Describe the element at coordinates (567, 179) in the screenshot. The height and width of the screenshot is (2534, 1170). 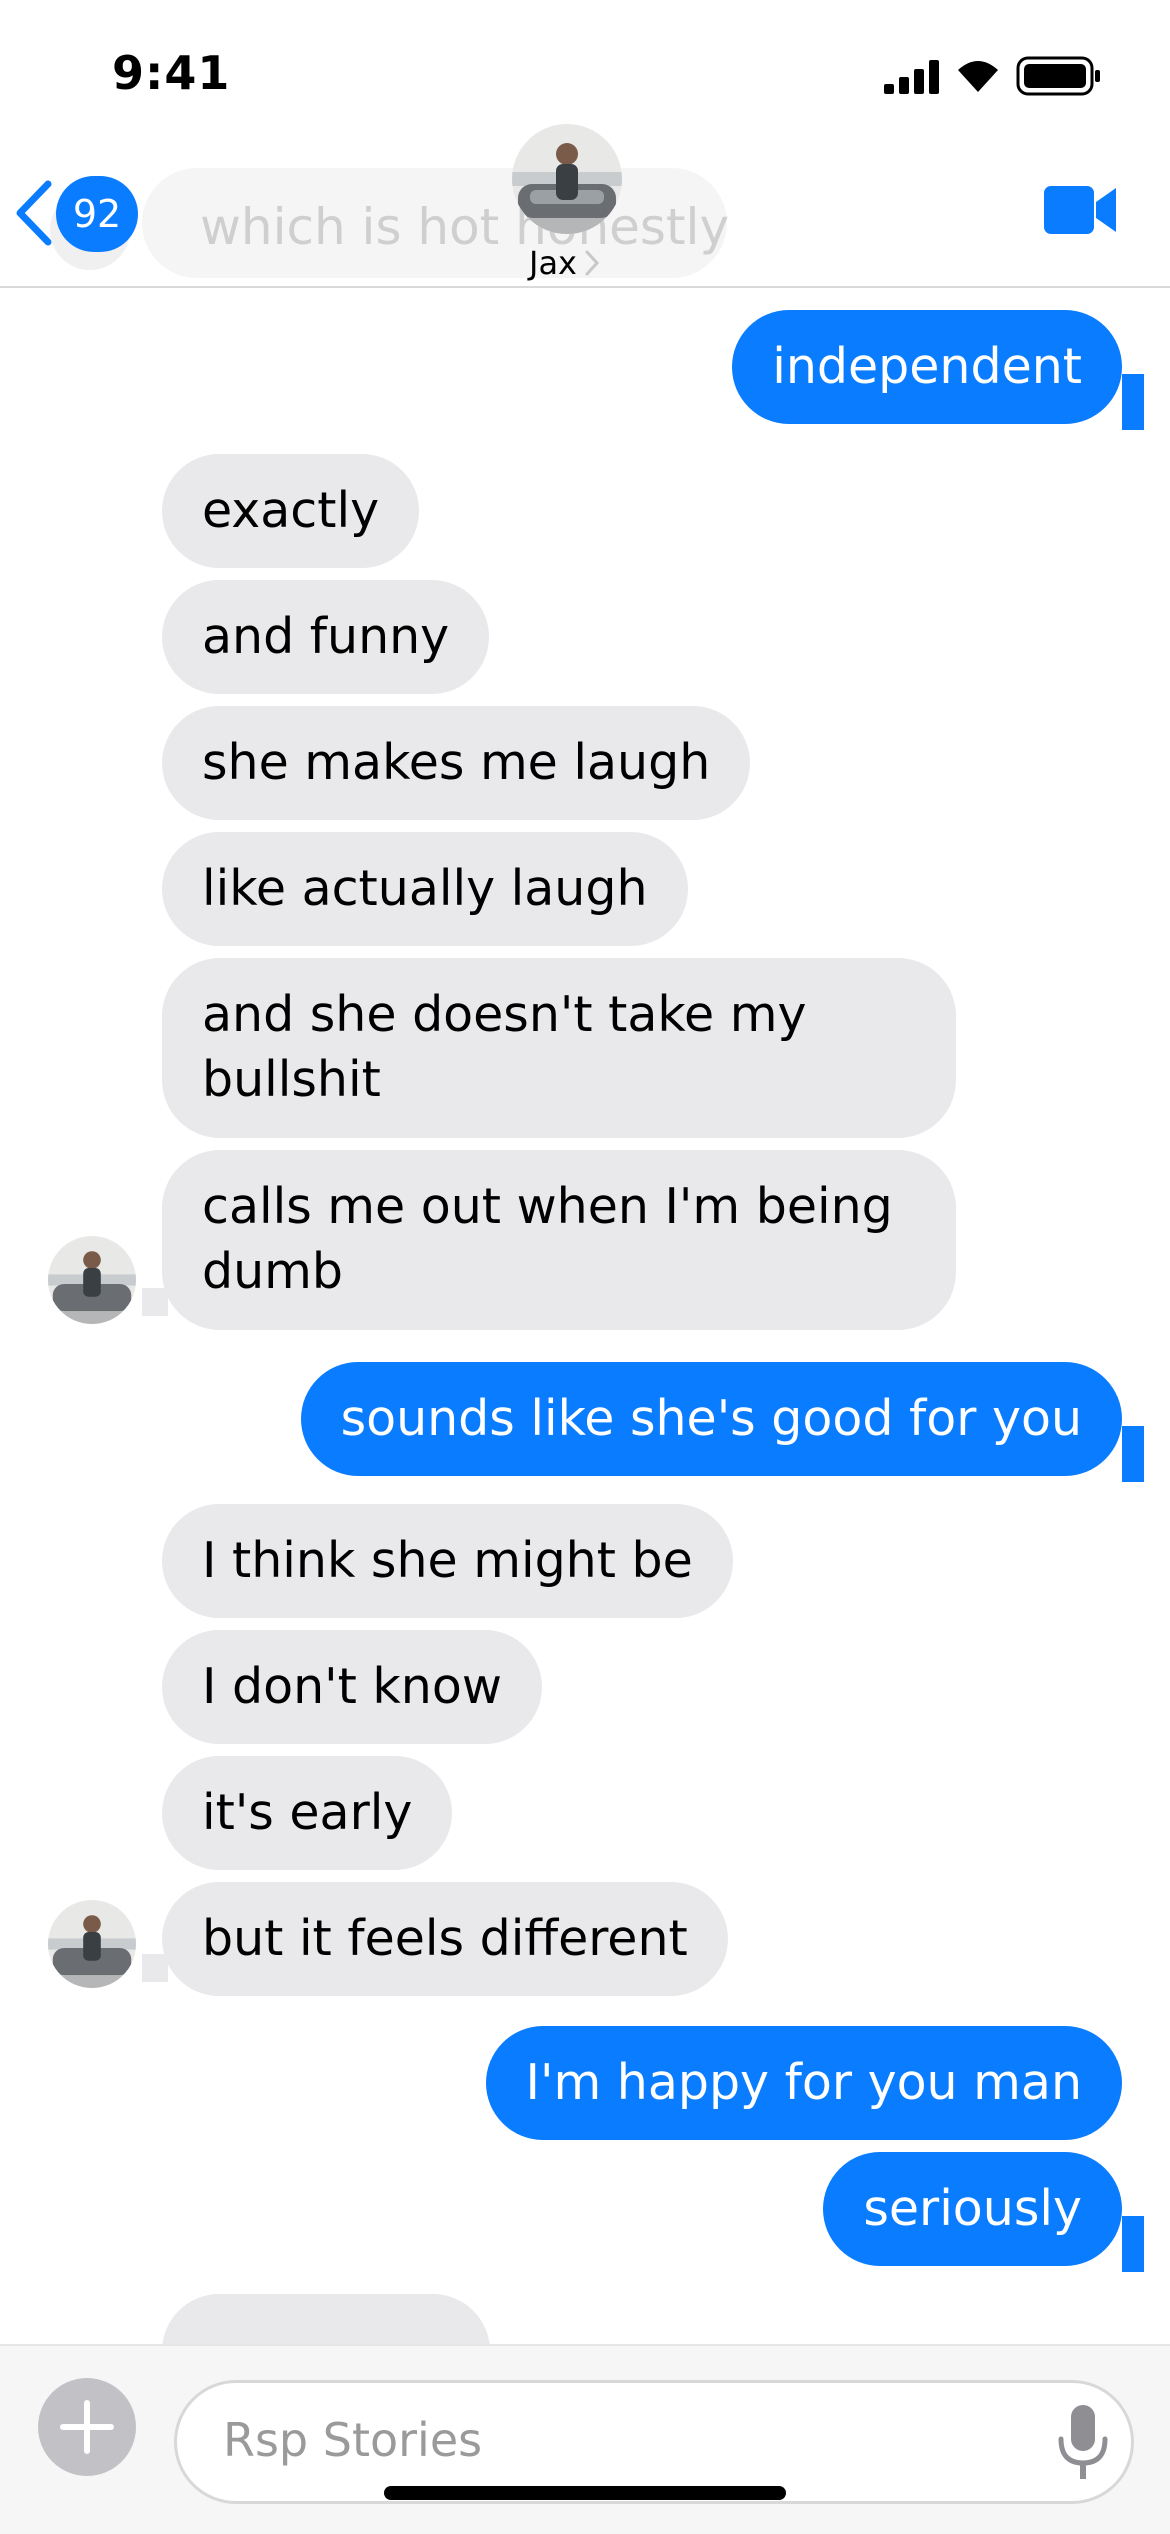
I see `contact-avatar` at that location.